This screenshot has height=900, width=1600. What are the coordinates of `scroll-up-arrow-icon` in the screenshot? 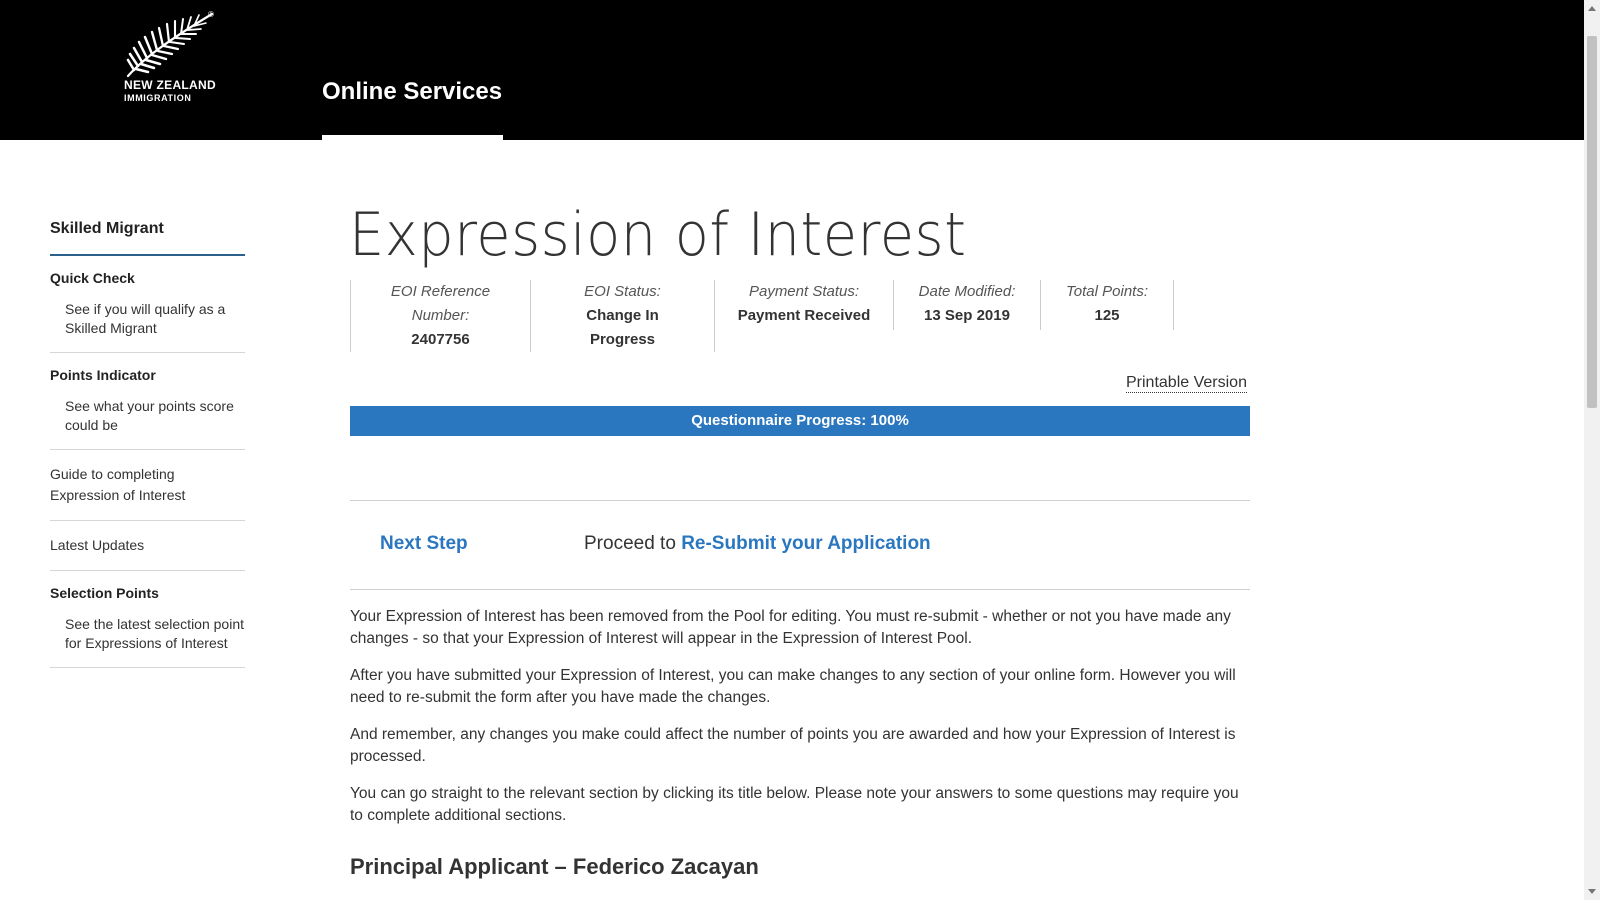 It's located at (1592, 8).